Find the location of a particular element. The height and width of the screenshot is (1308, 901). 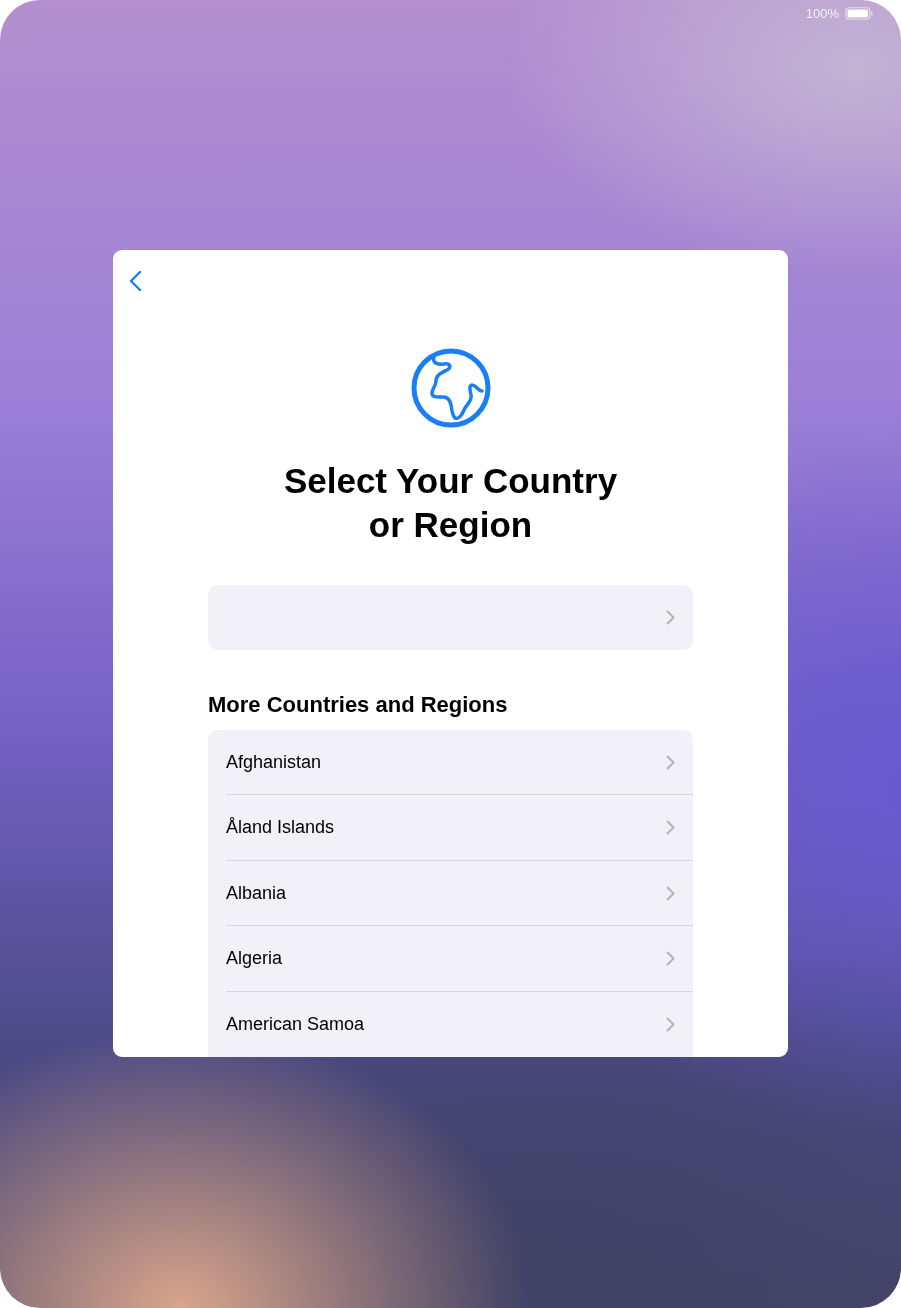

battery-icon is located at coordinates (859, 13).